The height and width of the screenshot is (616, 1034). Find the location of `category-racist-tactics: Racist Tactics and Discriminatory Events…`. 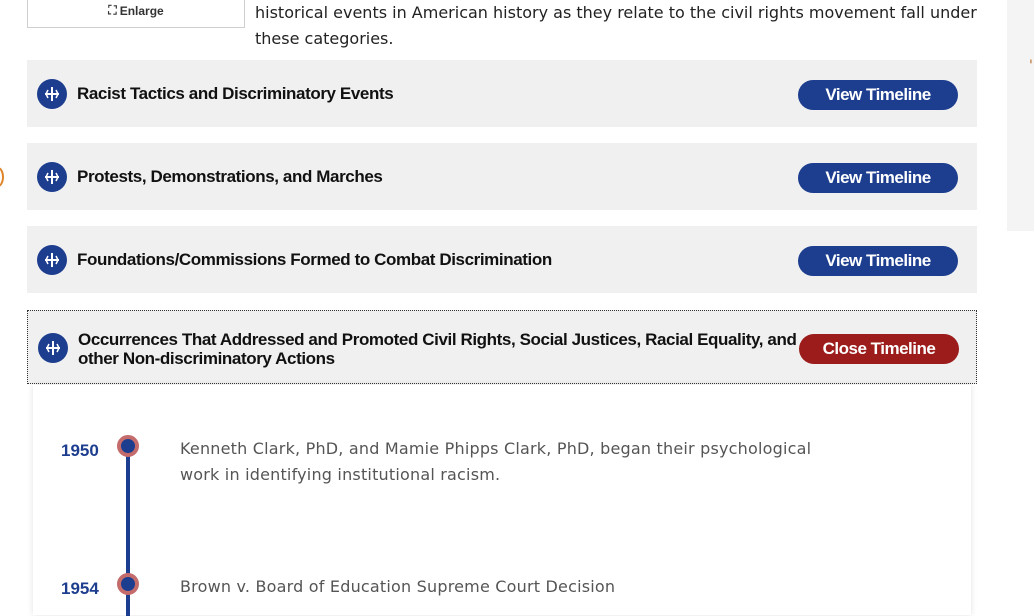

category-racist-tactics: Racist Tactics and Discriminatory Events… is located at coordinates (502, 93).